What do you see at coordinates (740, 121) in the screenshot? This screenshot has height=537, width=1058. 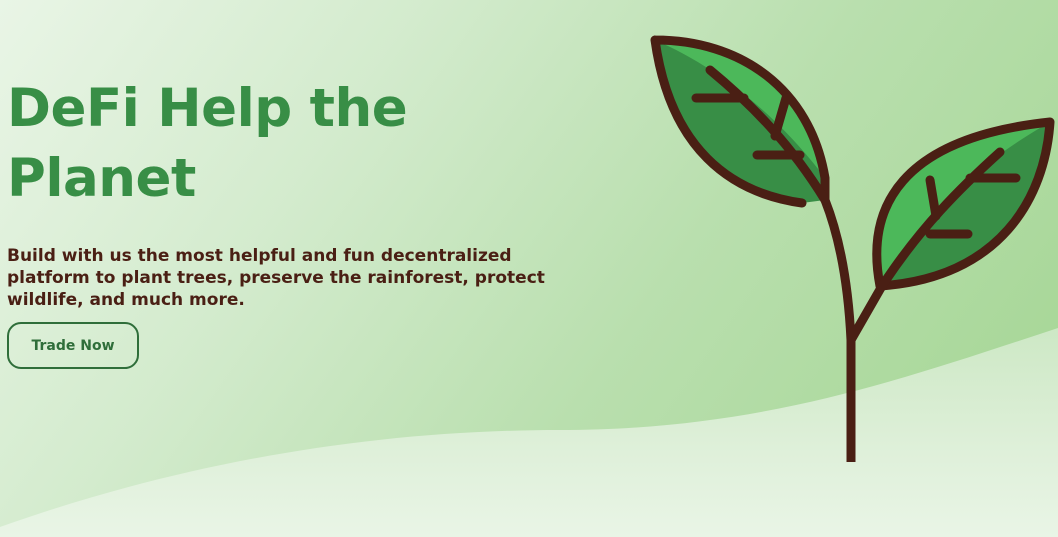 I see `left-leaf` at bounding box center [740, 121].